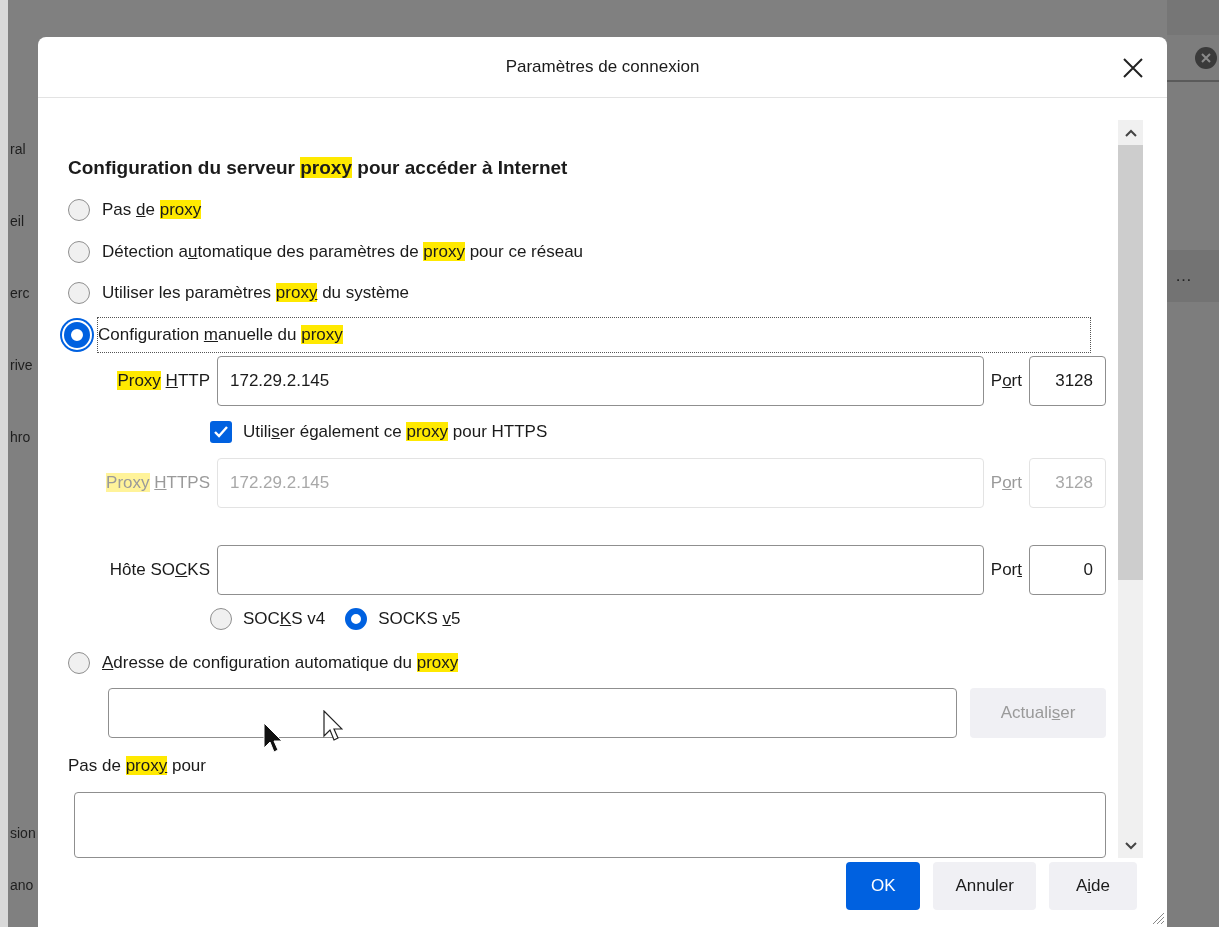  Describe the element at coordinates (281, 663) in the screenshot. I see `radio-label: Adresse de configuration automatique du proxy` at that location.